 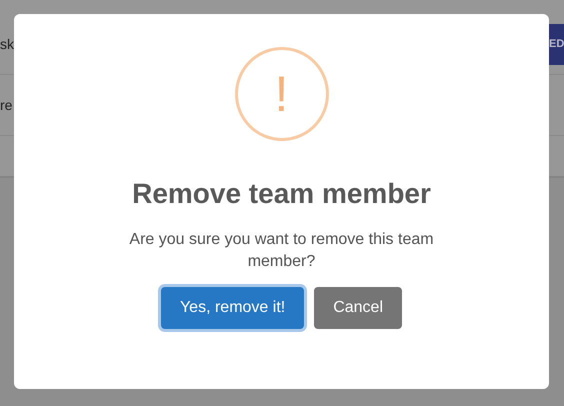 I want to click on warning-icon: !, so click(x=281, y=94).